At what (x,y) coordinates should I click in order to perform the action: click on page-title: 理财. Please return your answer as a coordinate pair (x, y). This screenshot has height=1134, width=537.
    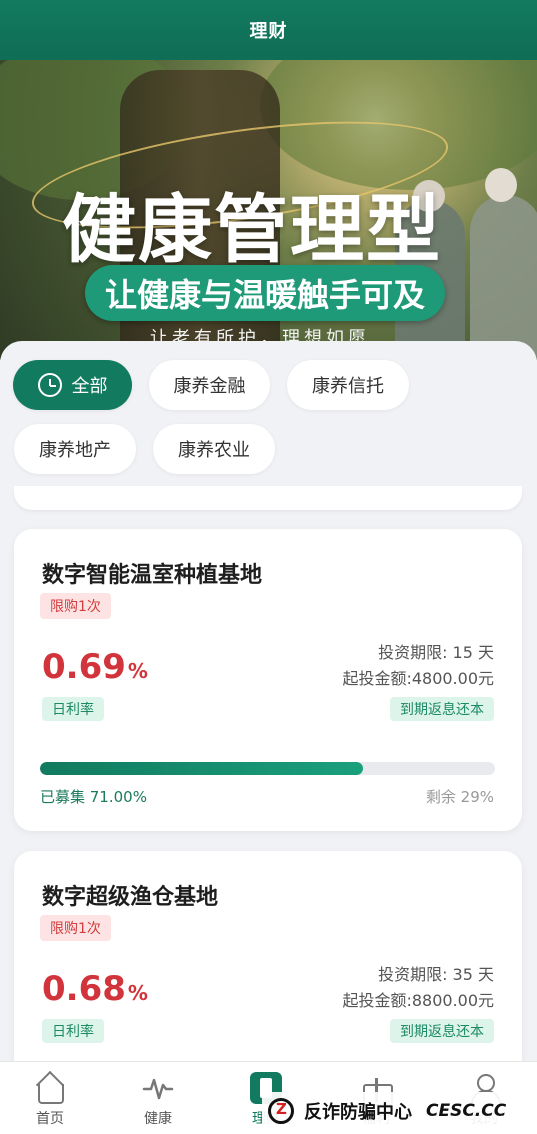
    Looking at the image, I should click on (268, 31).